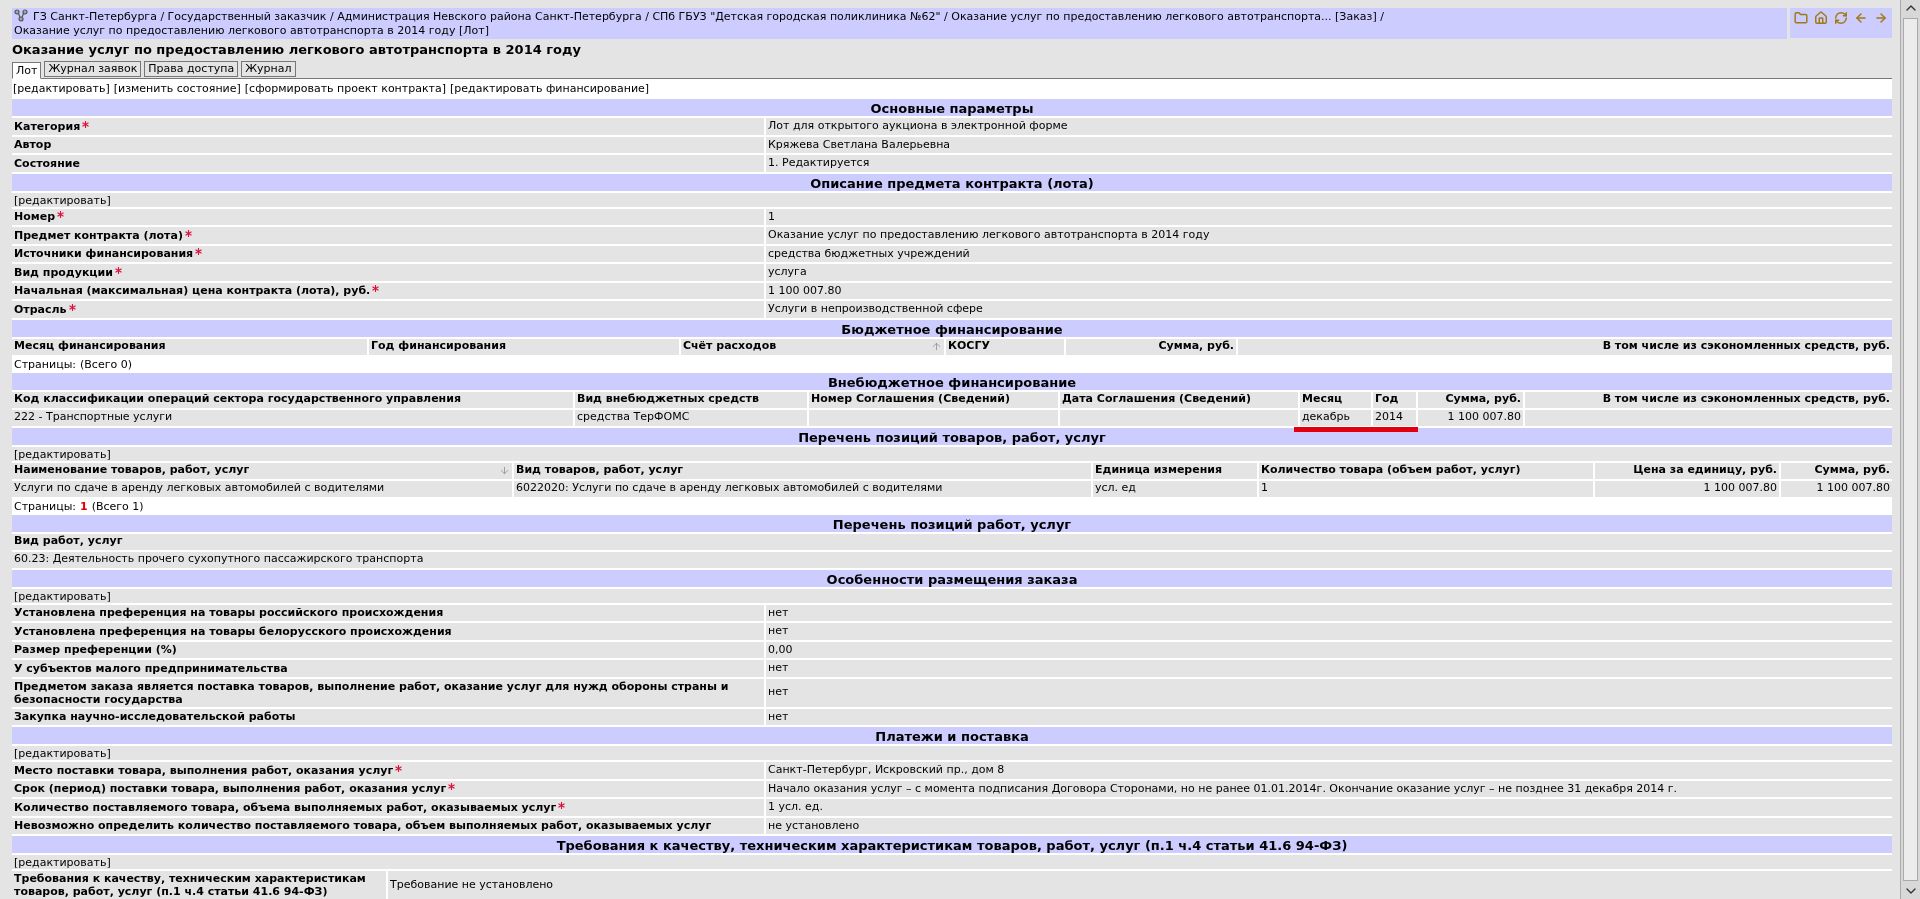 Image resolution: width=1920 pixels, height=899 pixels. I want to click on action-link: [сформировать проект контракта], so click(345, 89).